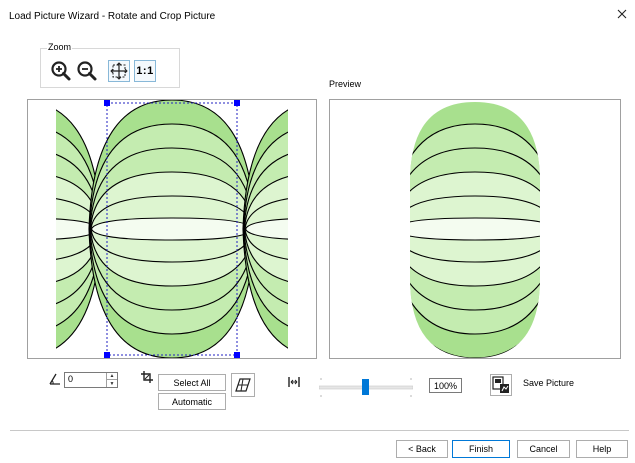 This screenshot has height=463, width=635. I want to click on finish-label: Finish, so click(480, 449).